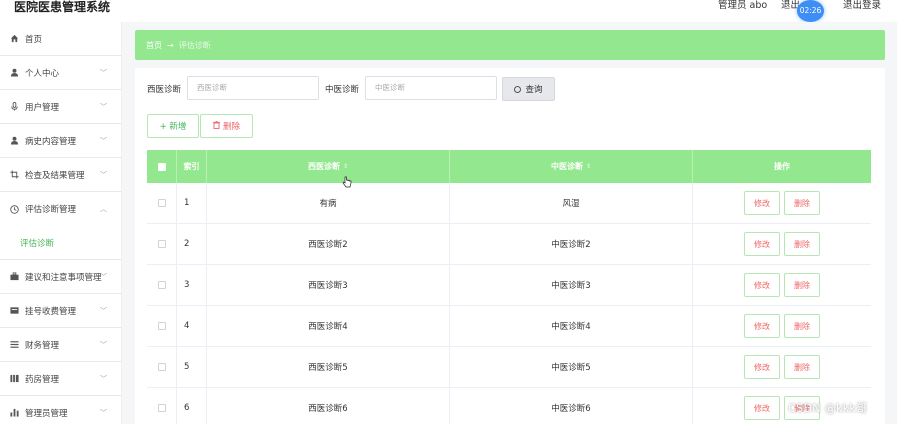  I want to click on chinese-diagnosis-label: 中医诊断, so click(342, 90).